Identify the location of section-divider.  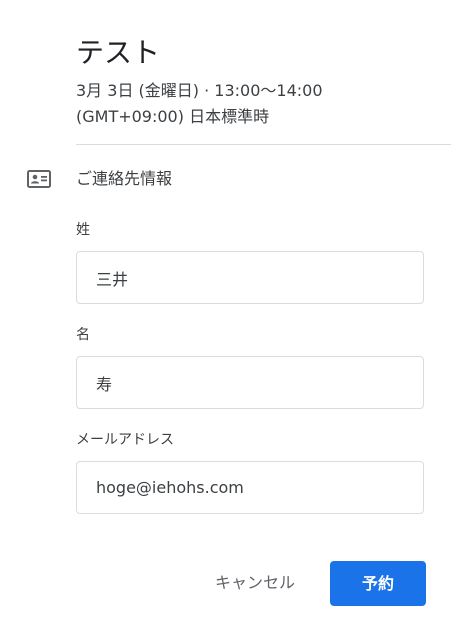
(263, 144).